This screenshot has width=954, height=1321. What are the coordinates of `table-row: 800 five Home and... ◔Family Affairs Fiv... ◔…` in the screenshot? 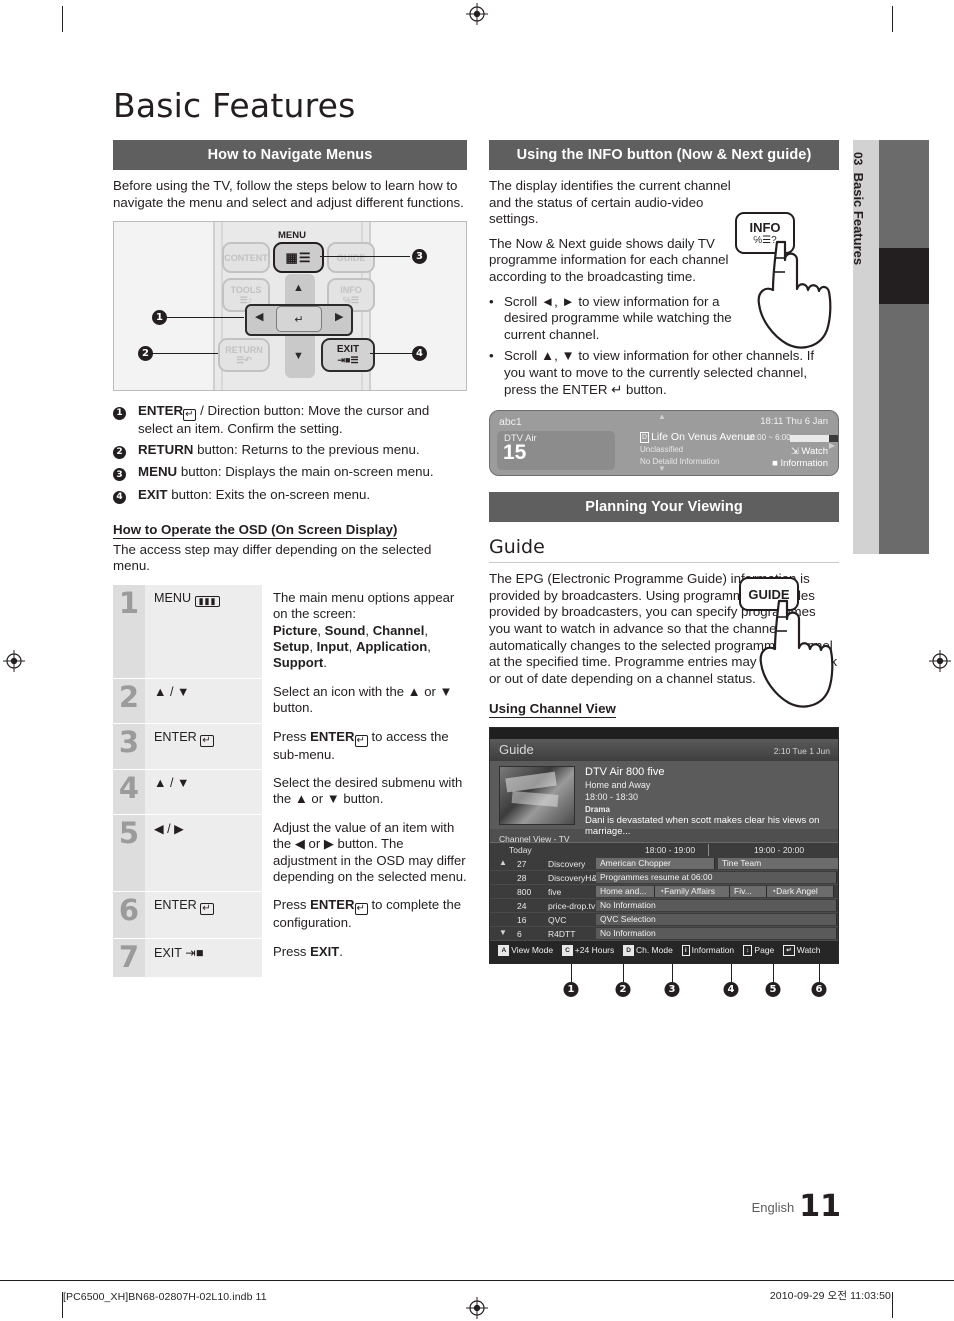 It's located at (664, 892).